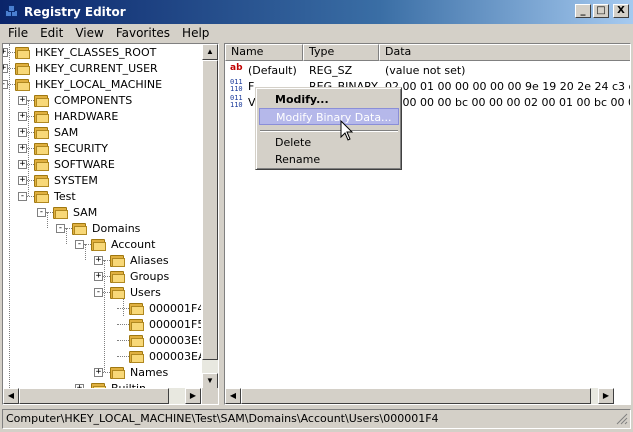 The width and height of the screenshot is (633, 432). I want to click on close-button: X, so click(621, 11).